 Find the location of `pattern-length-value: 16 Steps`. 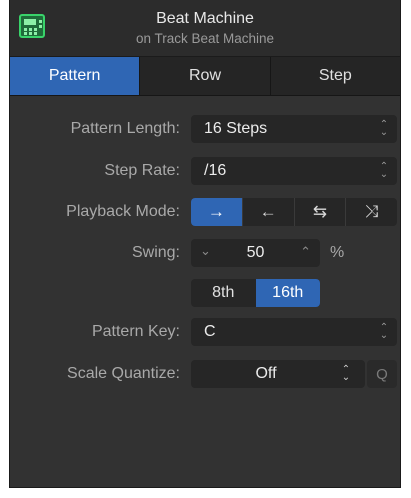

pattern-length-value: 16 Steps is located at coordinates (236, 128).